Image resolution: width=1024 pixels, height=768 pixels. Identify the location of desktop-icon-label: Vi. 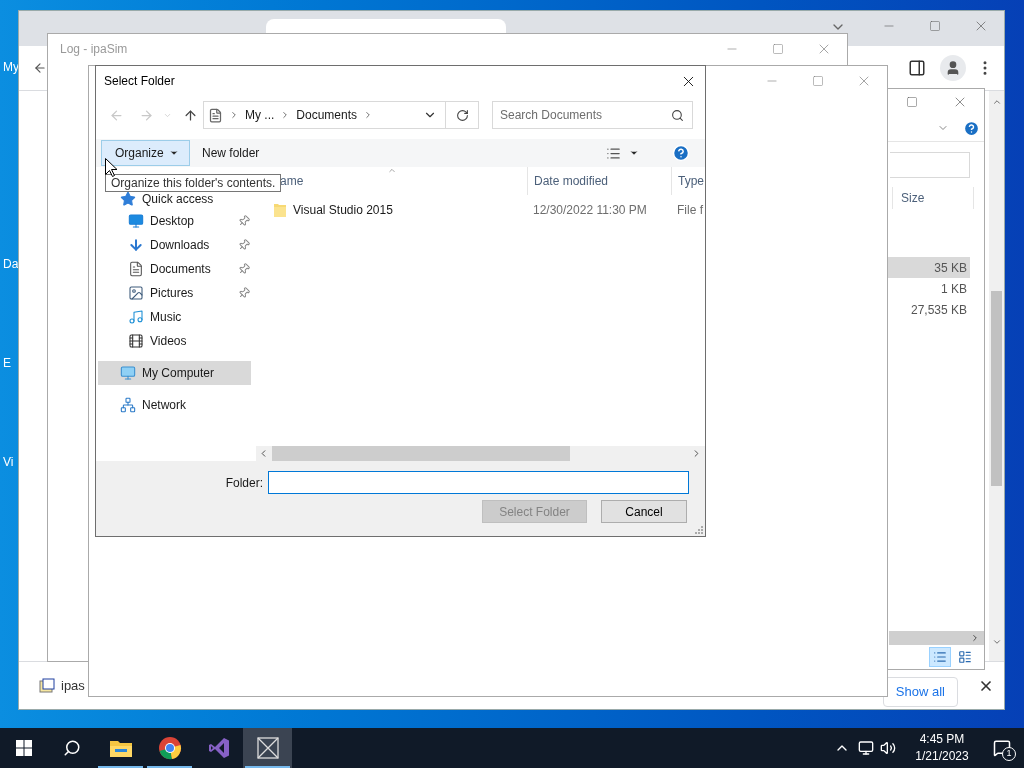
(8, 462).